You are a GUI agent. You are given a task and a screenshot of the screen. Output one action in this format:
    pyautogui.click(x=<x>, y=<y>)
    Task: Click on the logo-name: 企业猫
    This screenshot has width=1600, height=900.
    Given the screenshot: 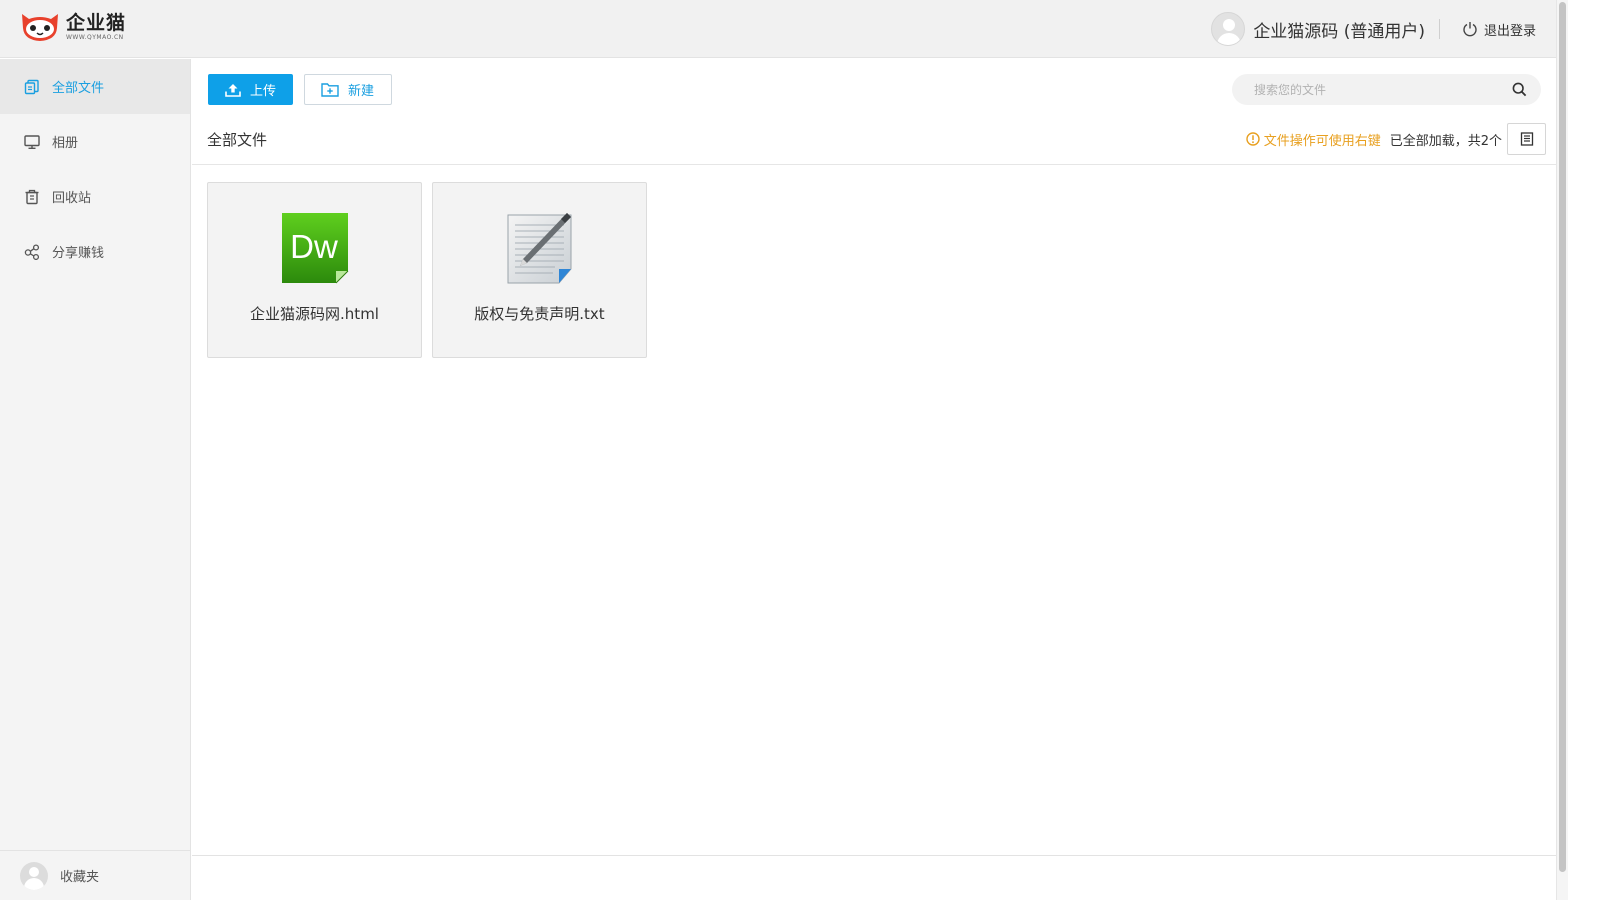 What is the action you would take?
    pyautogui.click(x=96, y=22)
    